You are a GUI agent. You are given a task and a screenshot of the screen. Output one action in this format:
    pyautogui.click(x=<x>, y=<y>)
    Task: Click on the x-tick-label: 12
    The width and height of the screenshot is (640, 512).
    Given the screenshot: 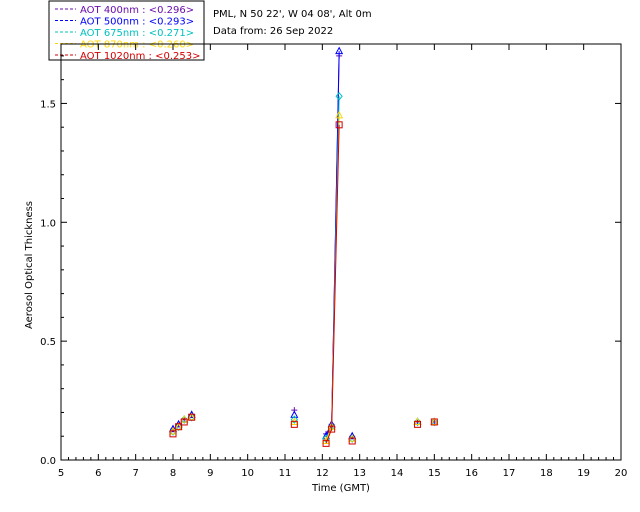 What is the action you would take?
    pyautogui.click(x=322, y=473)
    